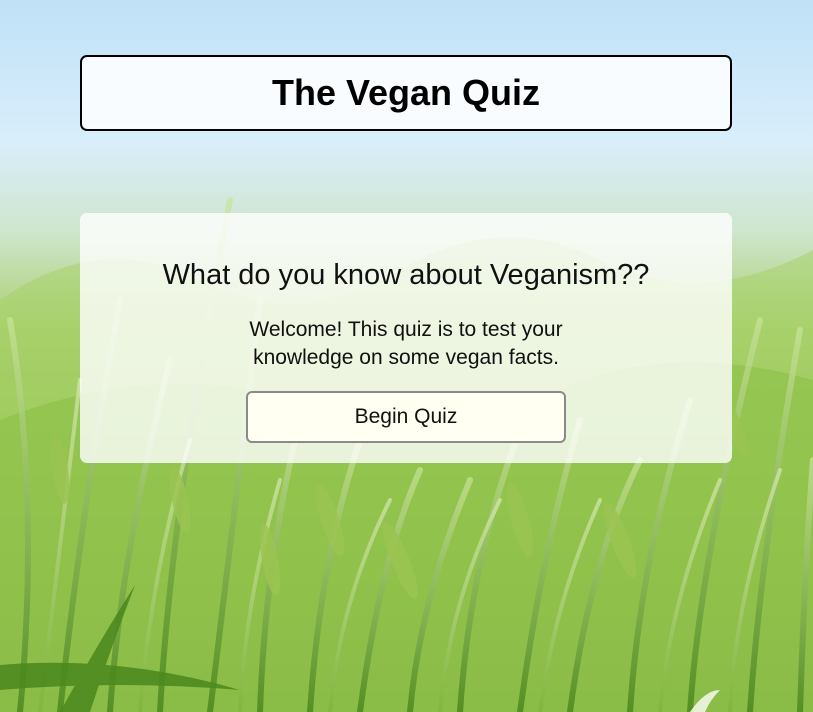  I want to click on begin-quiz-button: Begin Quiz, so click(406, 417).